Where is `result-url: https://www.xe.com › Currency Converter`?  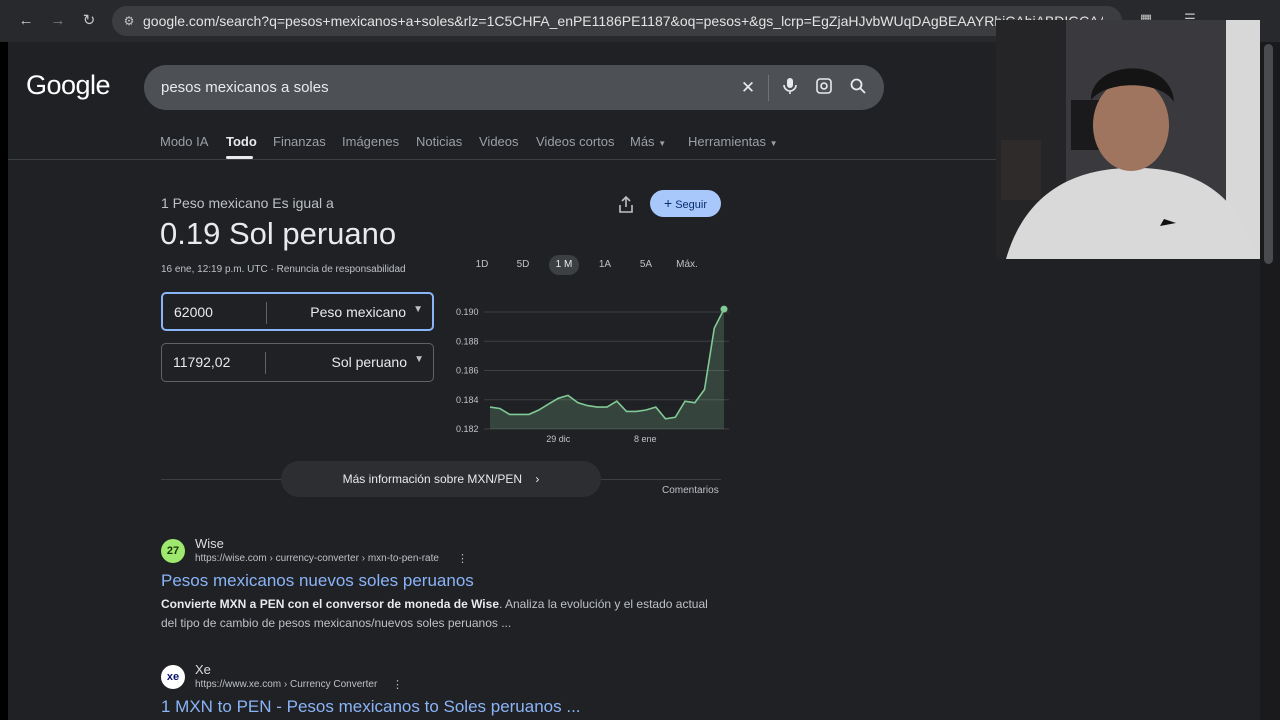 result-url: https://www.xe.com › Currency Converter is located at coordinates (286, 684).